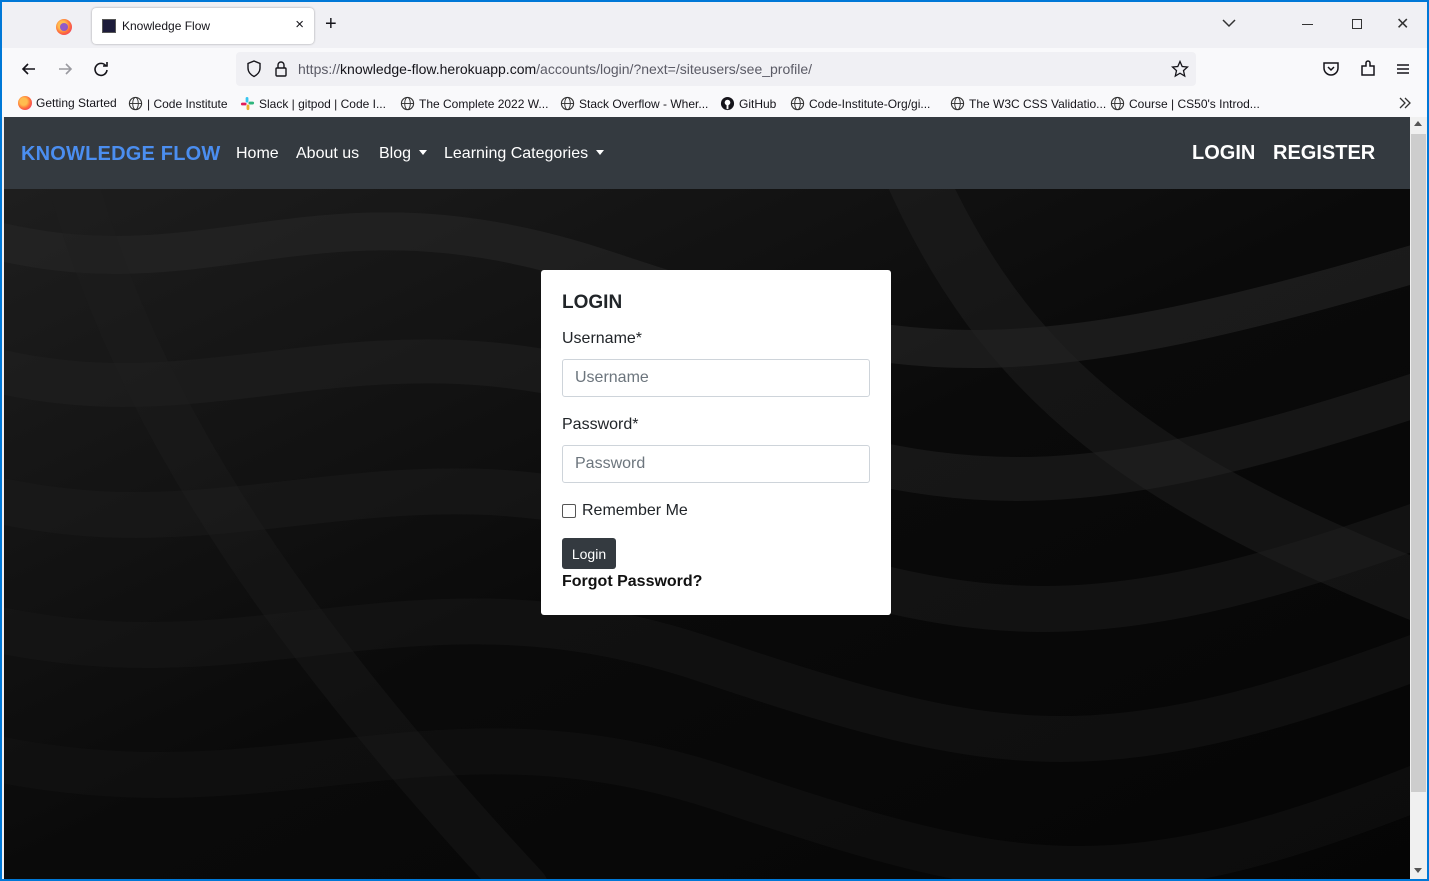 The height and width of the screenshot is (881, 1429). I want to click on password-input, so click(716, 464).